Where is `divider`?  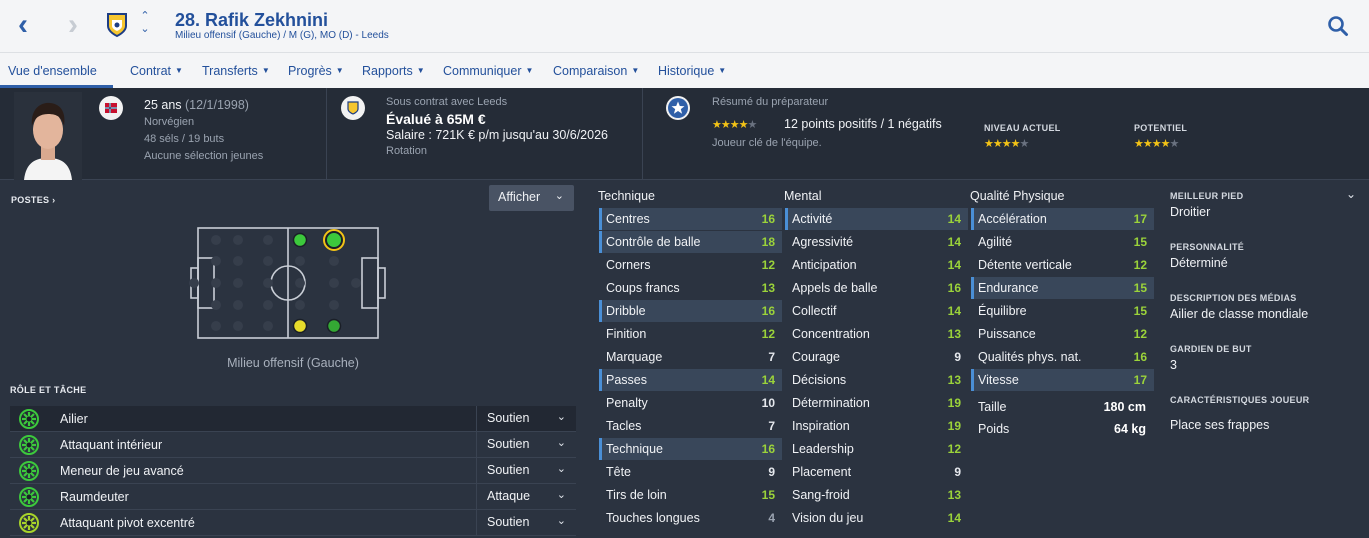
divider is located at coordinates (326, 134).